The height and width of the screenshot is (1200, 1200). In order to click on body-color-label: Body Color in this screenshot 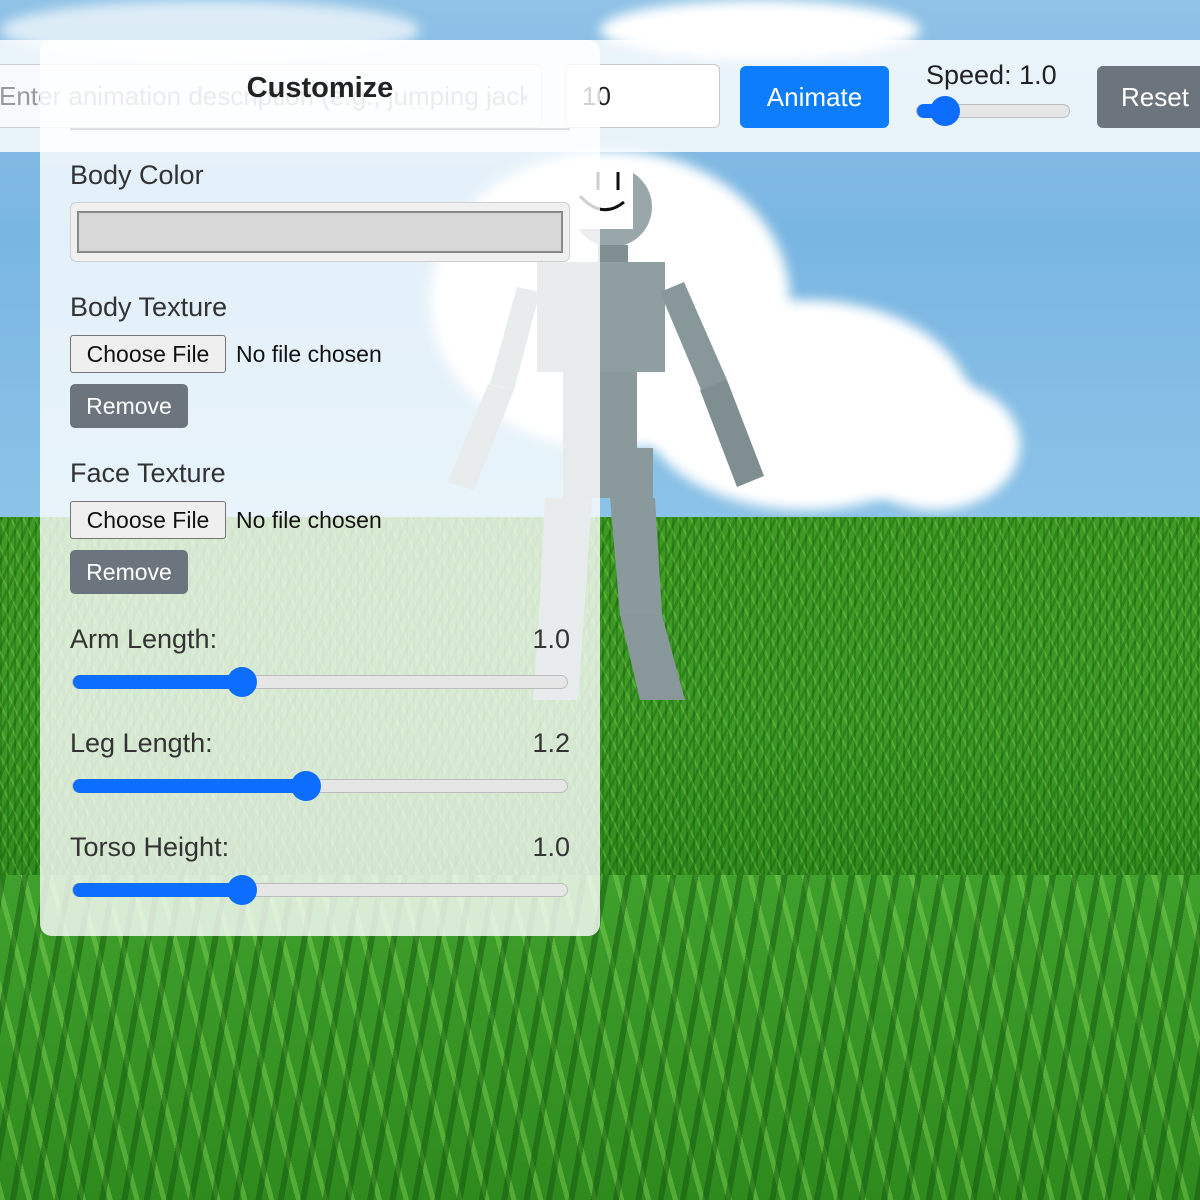, I will do `click(137, 175)`.